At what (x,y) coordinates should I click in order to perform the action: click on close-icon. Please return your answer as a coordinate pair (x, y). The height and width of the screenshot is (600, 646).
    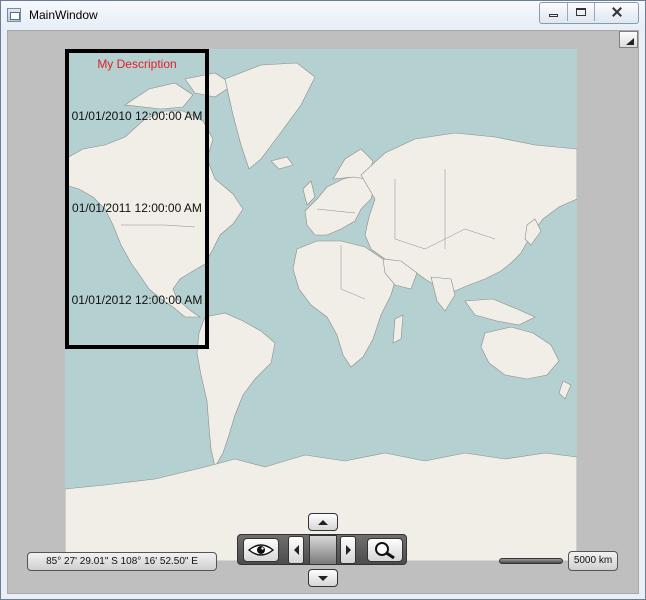
    Looking at the image, I should click on (617, 12).